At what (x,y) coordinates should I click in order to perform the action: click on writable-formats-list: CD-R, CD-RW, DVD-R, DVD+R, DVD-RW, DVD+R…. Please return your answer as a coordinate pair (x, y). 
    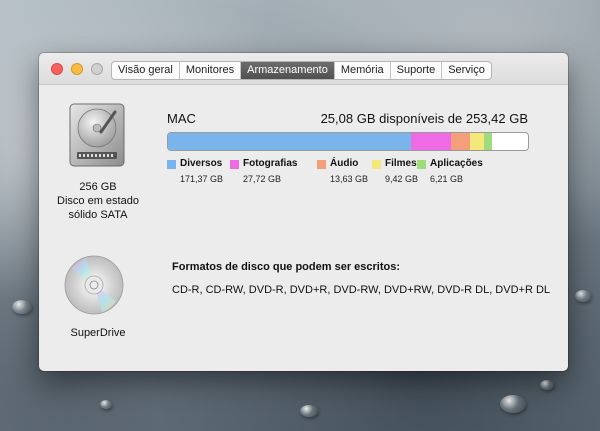
    Looking at the image, I should click on (361, 290).